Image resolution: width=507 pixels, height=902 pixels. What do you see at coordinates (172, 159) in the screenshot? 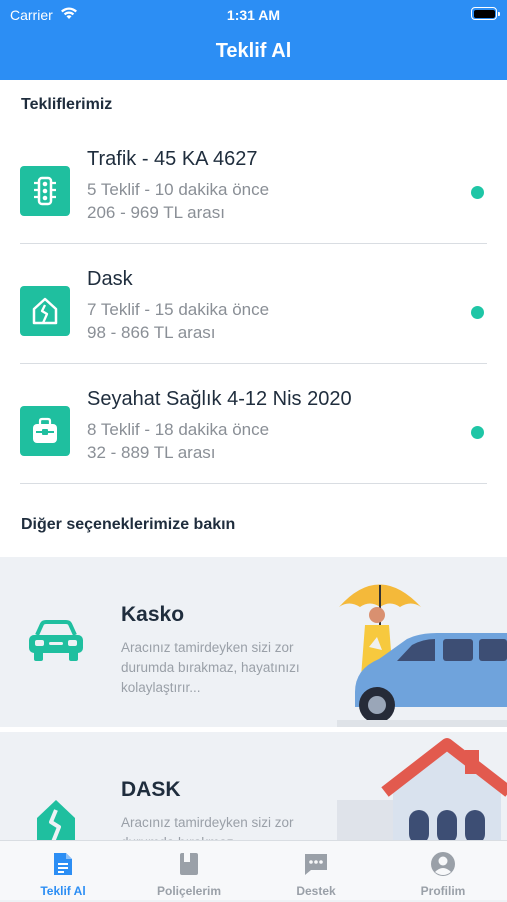
I see `offer-name: Trafik - 45 KA 4627` at bounding box center [172, 159].